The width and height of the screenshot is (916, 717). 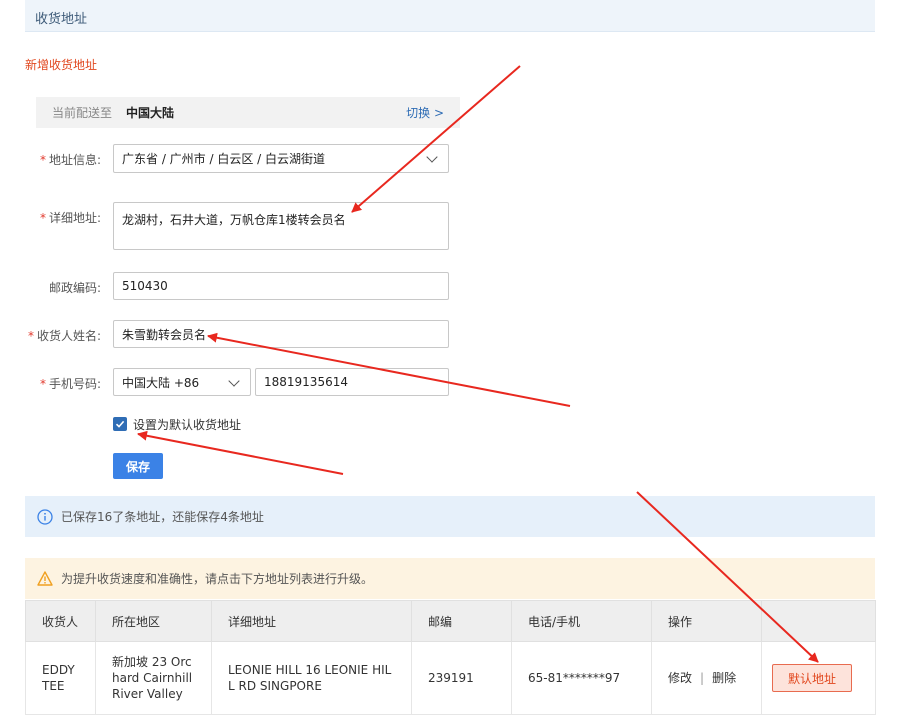 I want to click on annotation-arrow-checkbox, so click(x=240, y=452).